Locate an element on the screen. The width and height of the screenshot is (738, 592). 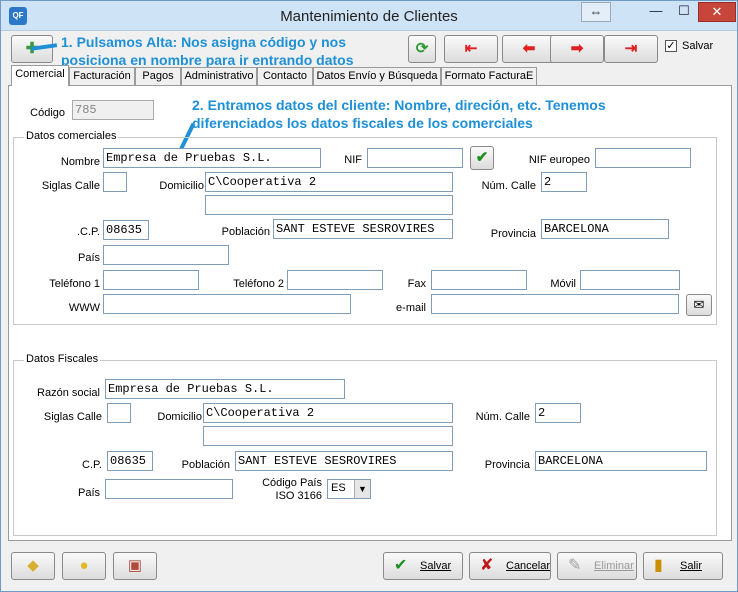
chevron-down-icon: ▼ is located at coordinates (362, 489).